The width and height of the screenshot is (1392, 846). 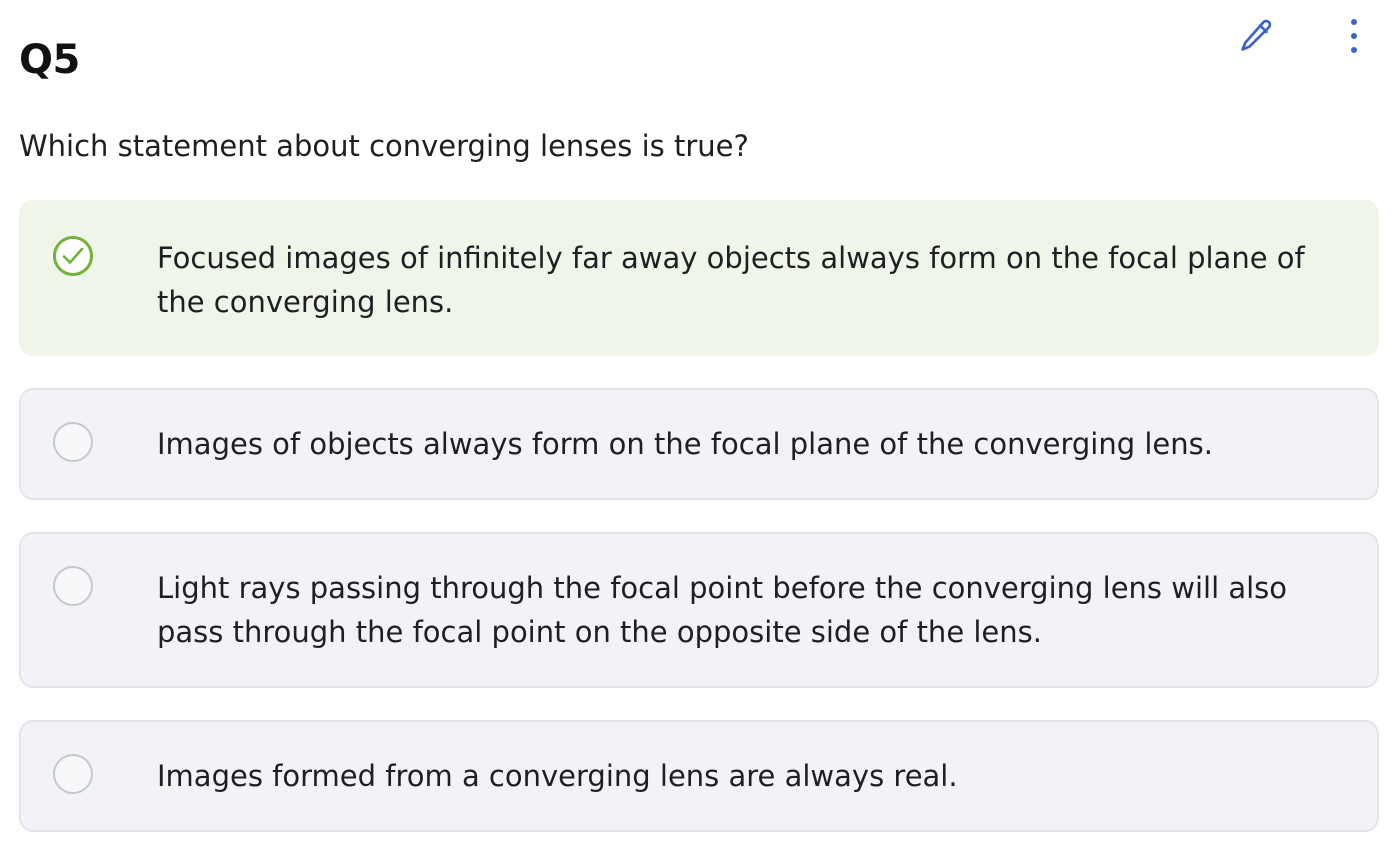 I want to click on more-vertical-icon, so click(x=1354, y=36).